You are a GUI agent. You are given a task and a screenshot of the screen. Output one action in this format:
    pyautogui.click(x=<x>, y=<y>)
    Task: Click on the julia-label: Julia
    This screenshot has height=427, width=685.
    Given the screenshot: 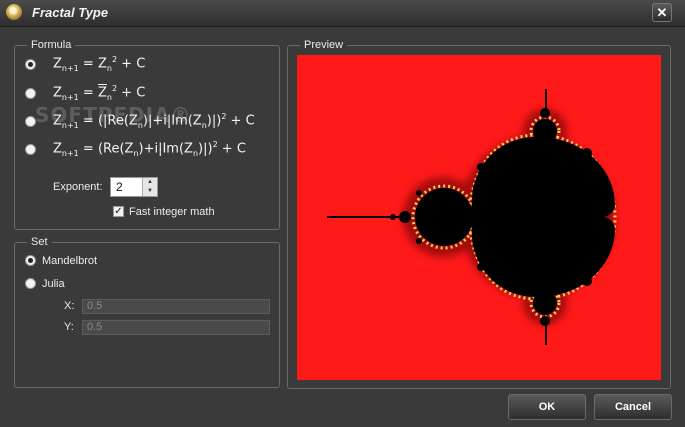 What is the action you would take?
    pyautogui.click(x=53, y=284)
    